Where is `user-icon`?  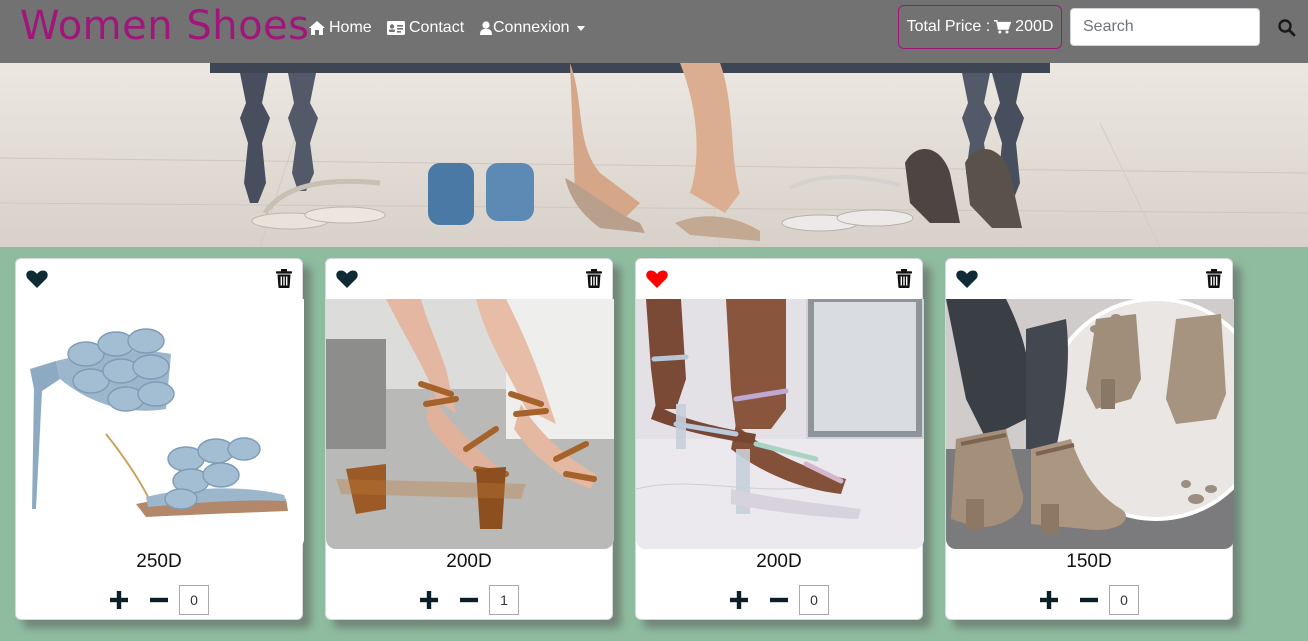
user-icon is located at coordinates (486, 28).